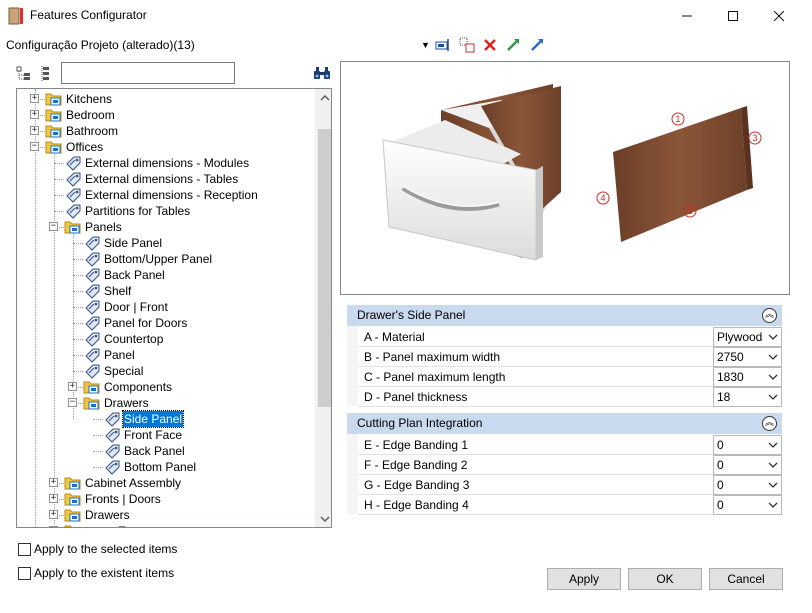  I want to click on section-drawers-side-panel: Drawer's Side Panel ︽, so click(564, 315).